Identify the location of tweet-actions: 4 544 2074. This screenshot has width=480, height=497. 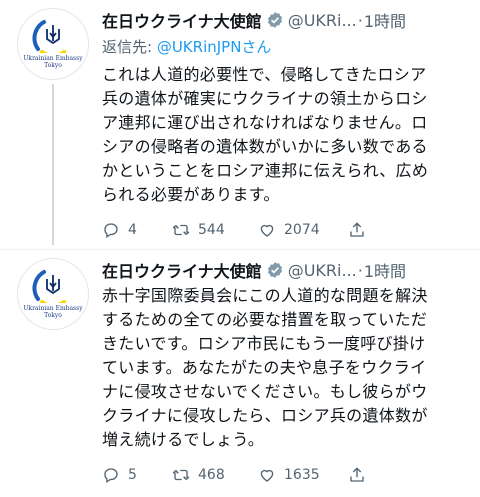
(285, 230).